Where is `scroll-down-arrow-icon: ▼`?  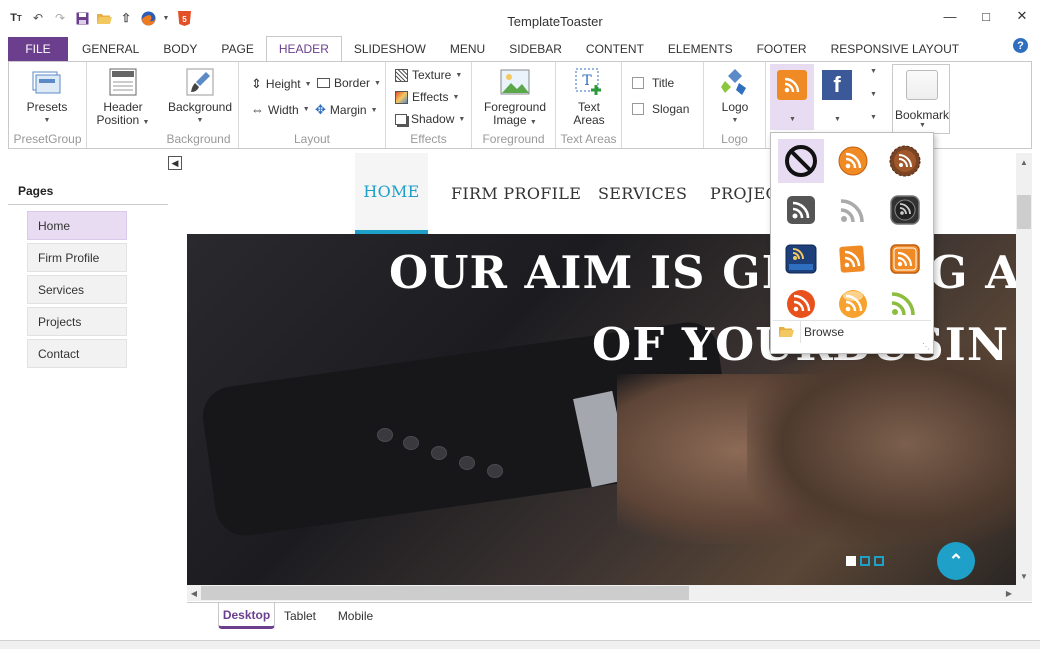 scroll-down-arrow-icon: ▼ is located at coordinates (873, 94).